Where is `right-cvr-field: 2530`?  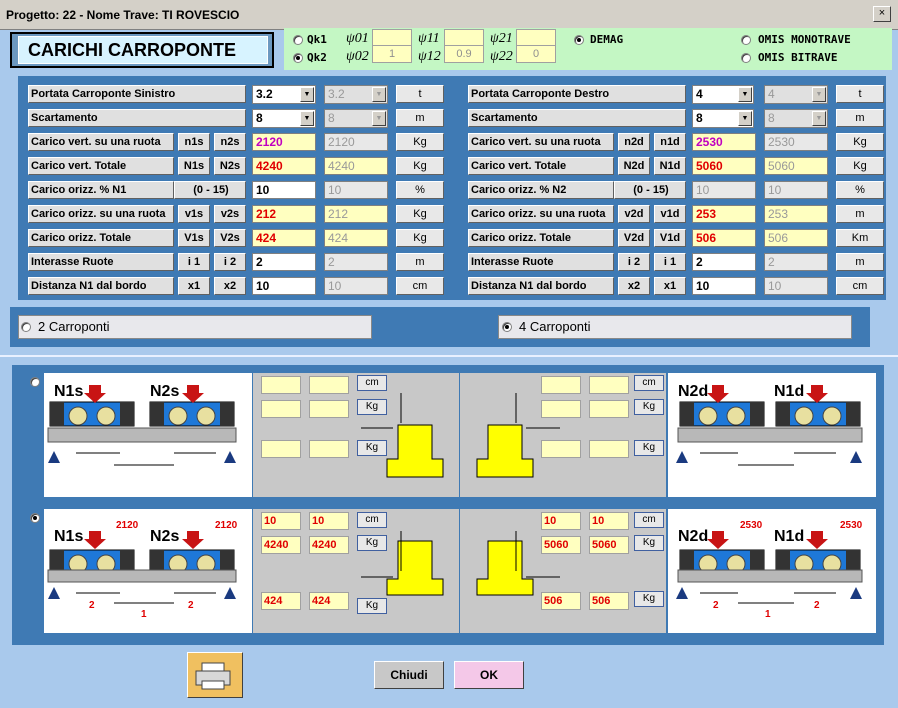 right-cvr-field: 2530 is located at coordinates (724, 142).